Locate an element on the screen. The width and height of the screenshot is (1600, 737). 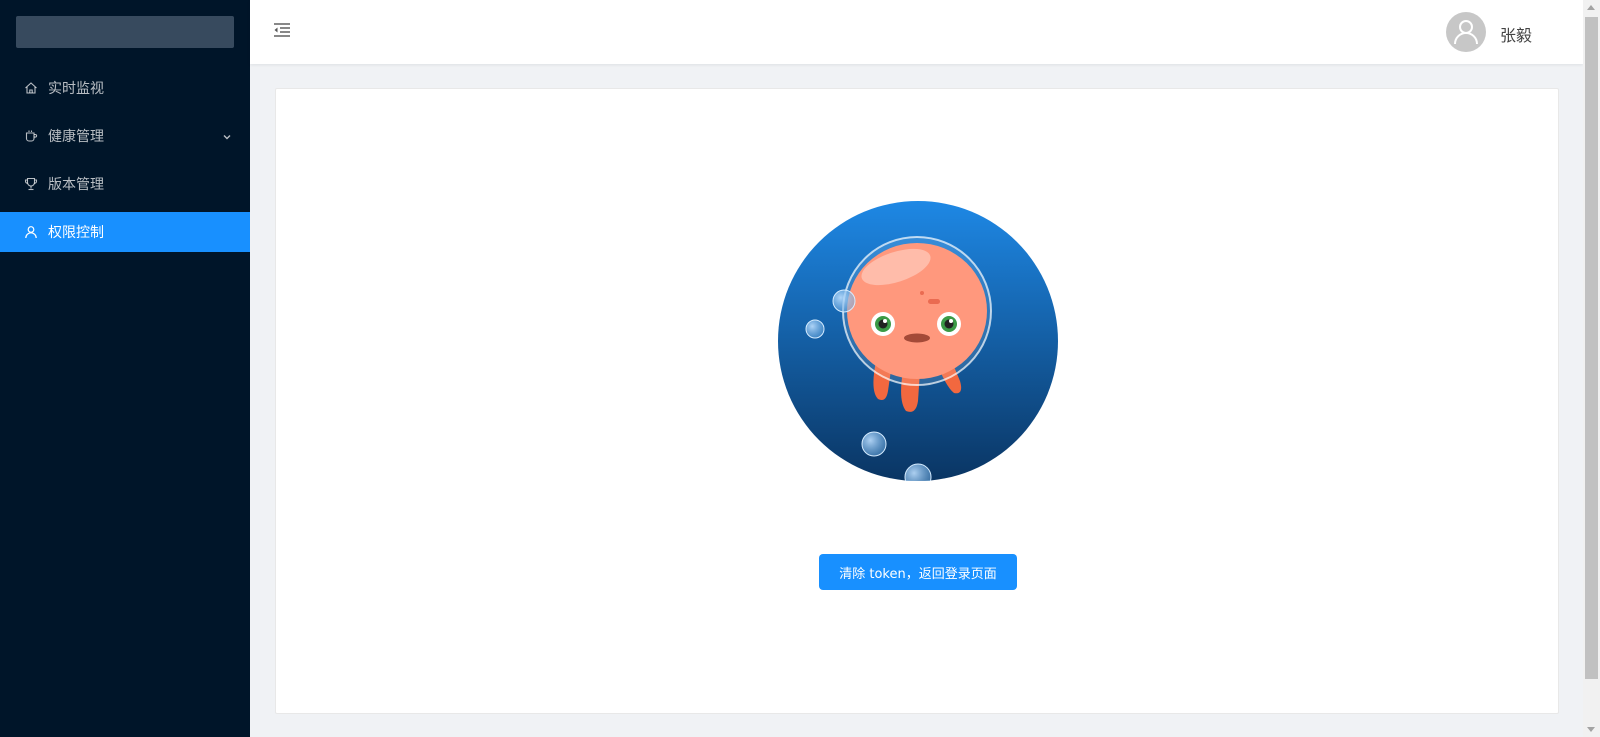
sidebar-item-label: 实时监视 is located at coordinates (76, 89).